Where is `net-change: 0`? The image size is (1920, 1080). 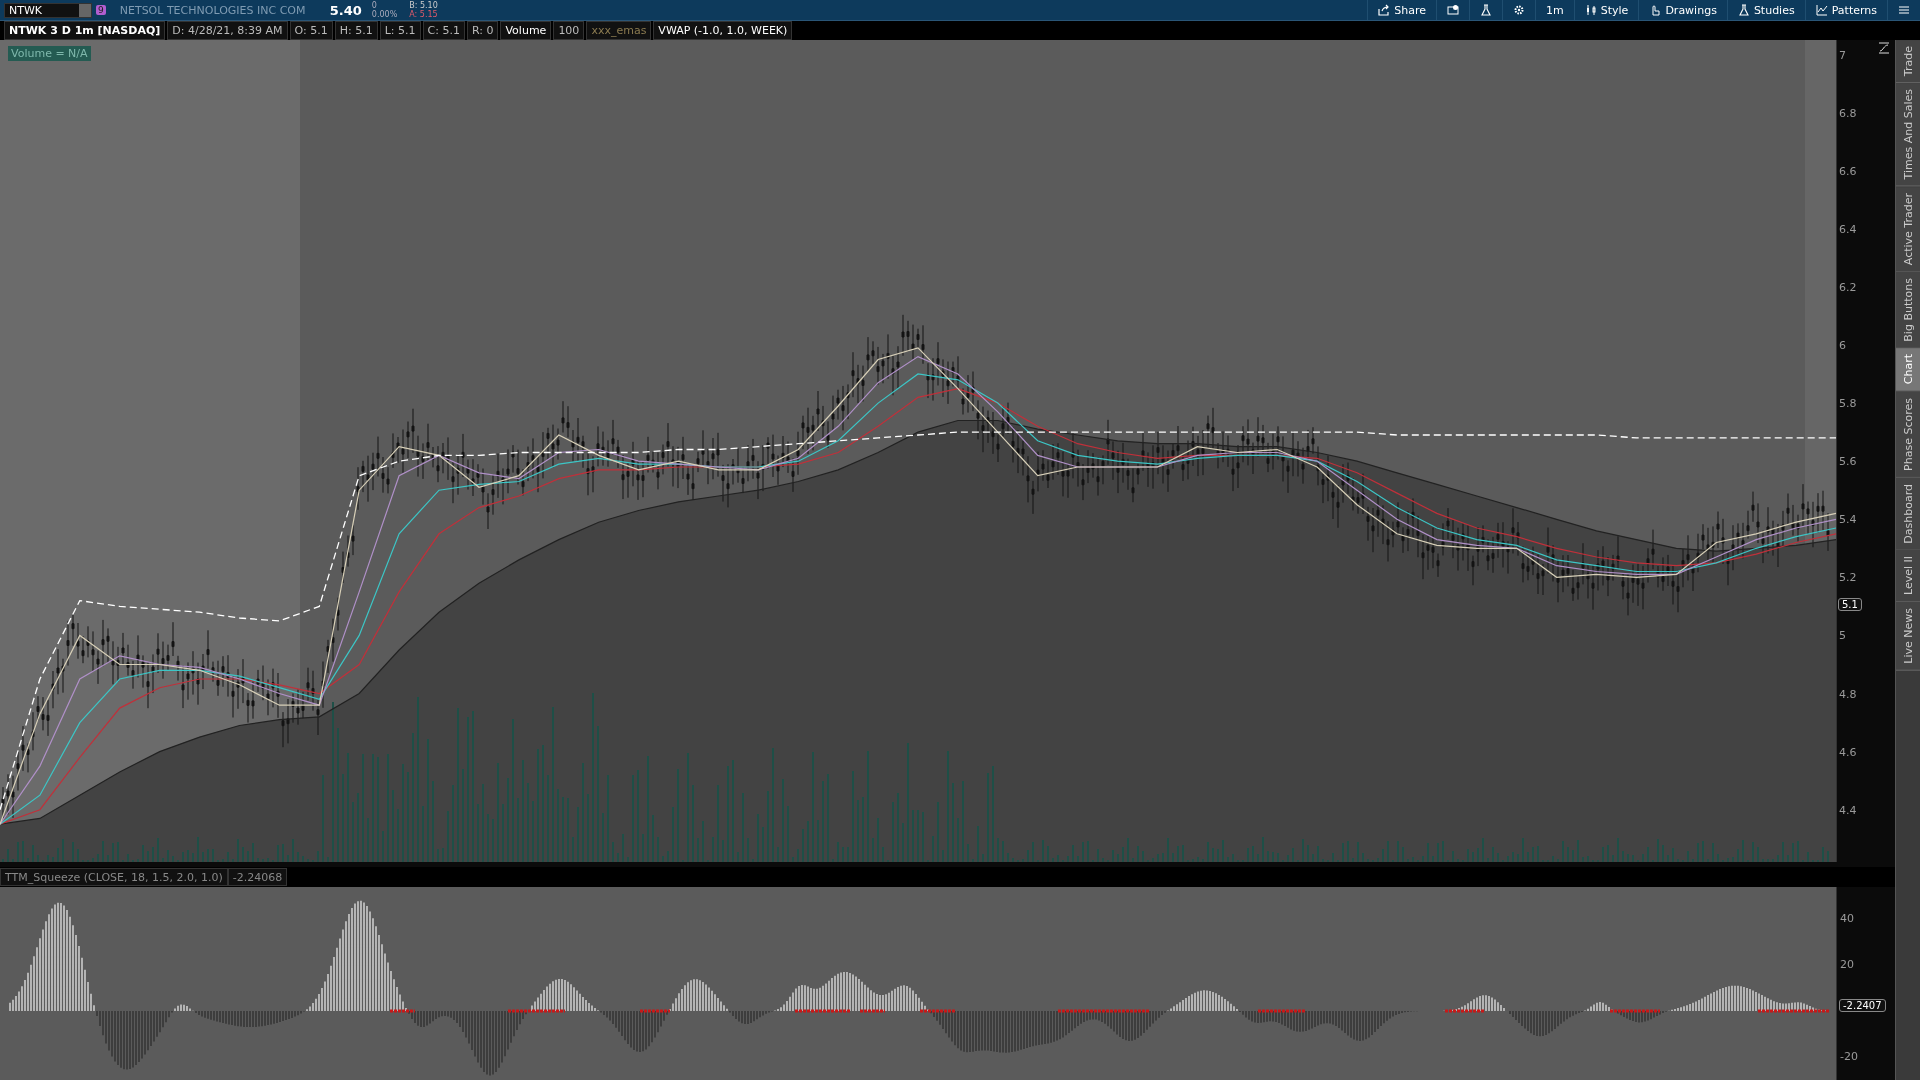 net-change: 0 is located at coordinates (374, 5).